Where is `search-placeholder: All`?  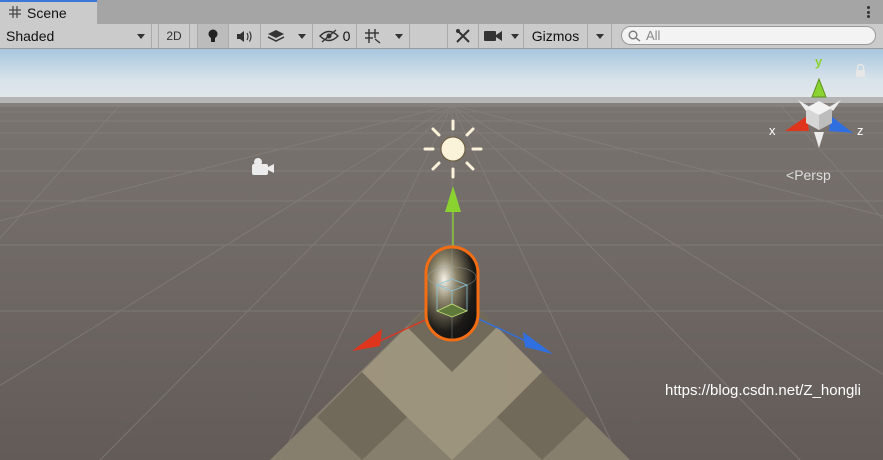
search-placeholder: All is located at coordinates (653, 35).